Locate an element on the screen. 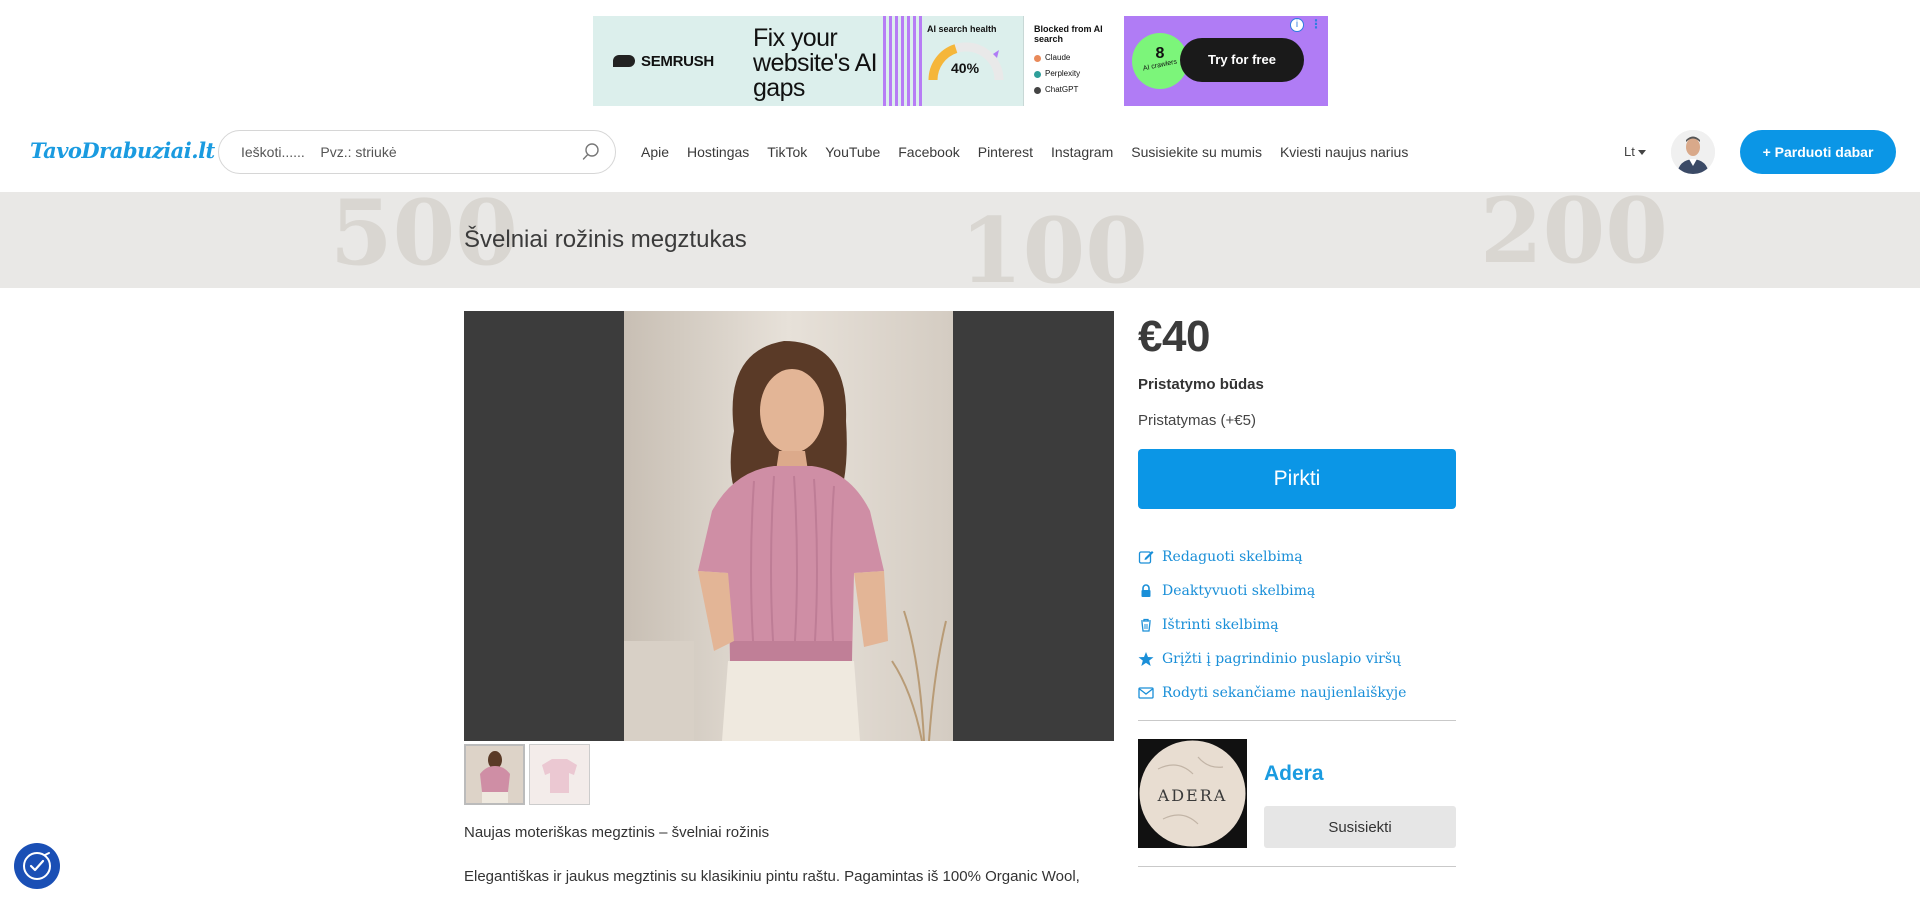  seller-logo-image: ADERA is located at coordinates (1192, 793).